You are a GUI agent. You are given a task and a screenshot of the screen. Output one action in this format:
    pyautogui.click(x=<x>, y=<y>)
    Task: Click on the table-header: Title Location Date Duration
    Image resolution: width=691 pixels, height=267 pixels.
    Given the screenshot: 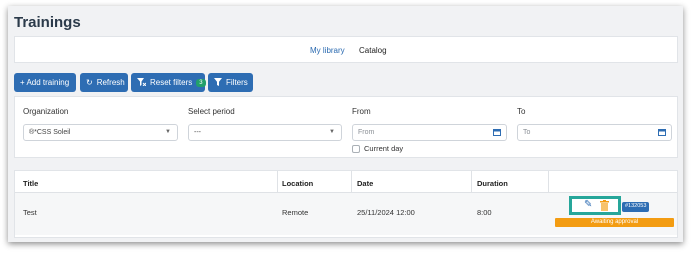 What is the action you would take?
    pyautogui.click(x=346, y=182)
    